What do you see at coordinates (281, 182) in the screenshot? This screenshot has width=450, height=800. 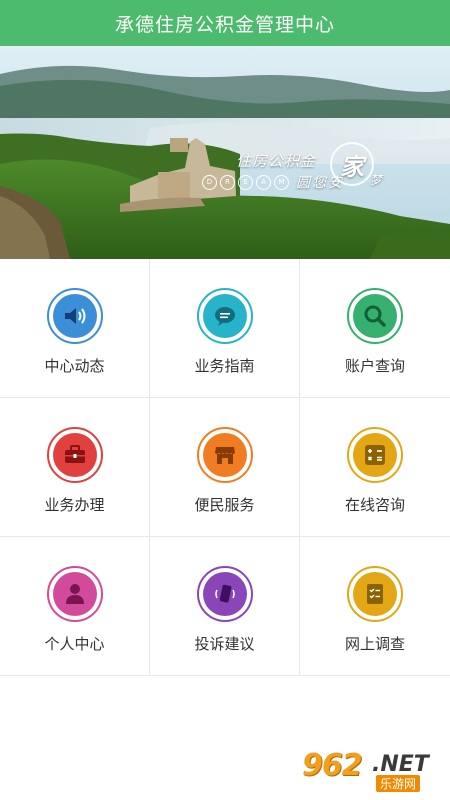 I see `dream-letter: M` at bounding box center [281, 182].